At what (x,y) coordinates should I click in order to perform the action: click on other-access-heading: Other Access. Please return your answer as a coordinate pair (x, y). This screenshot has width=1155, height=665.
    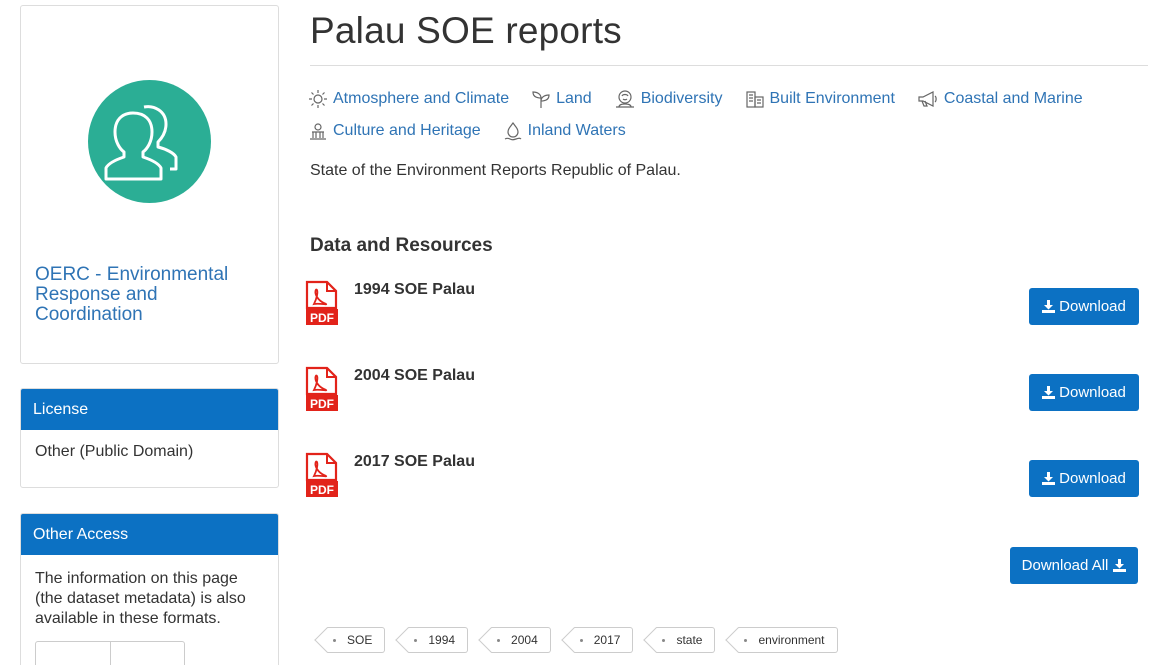
    Looking at the image, I should click on (149, 534).